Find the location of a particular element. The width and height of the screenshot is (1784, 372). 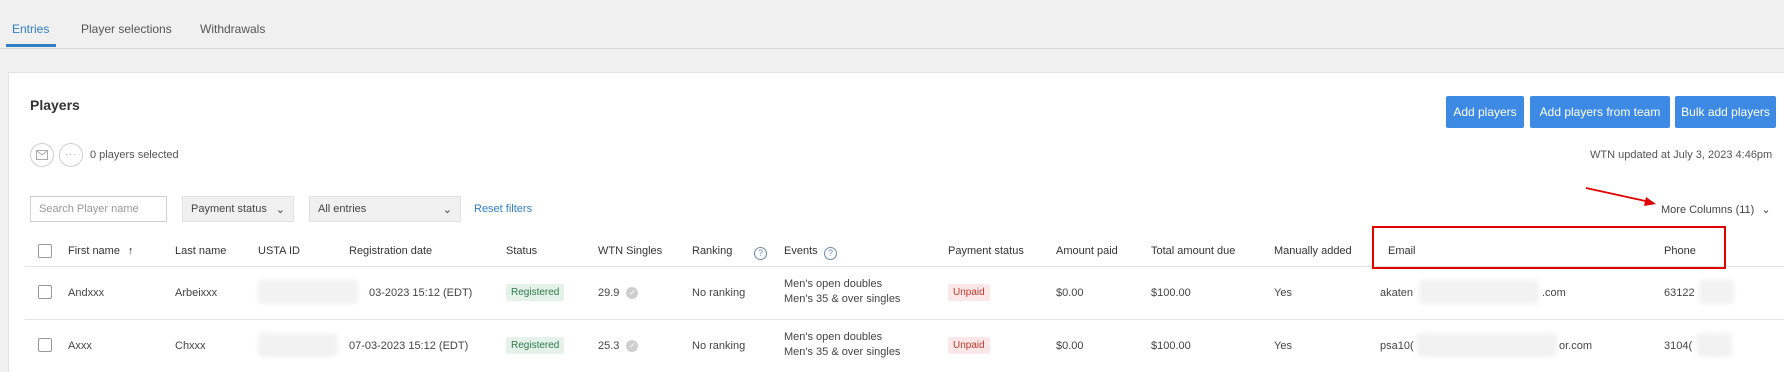

header-amount-paid: Amount paid is located at coordinates (1087, 251).